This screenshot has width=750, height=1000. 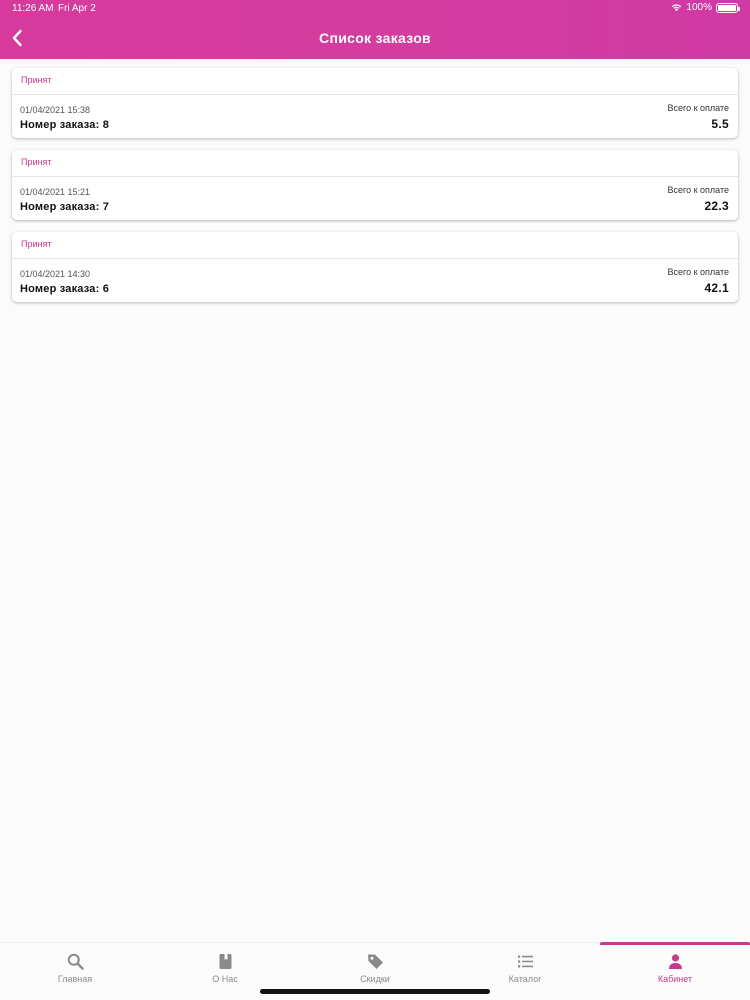 What do you see at coordinates (225, 979) in the screenshot?
I see `tab-label: О Нас` at bounding box center [225, 979].